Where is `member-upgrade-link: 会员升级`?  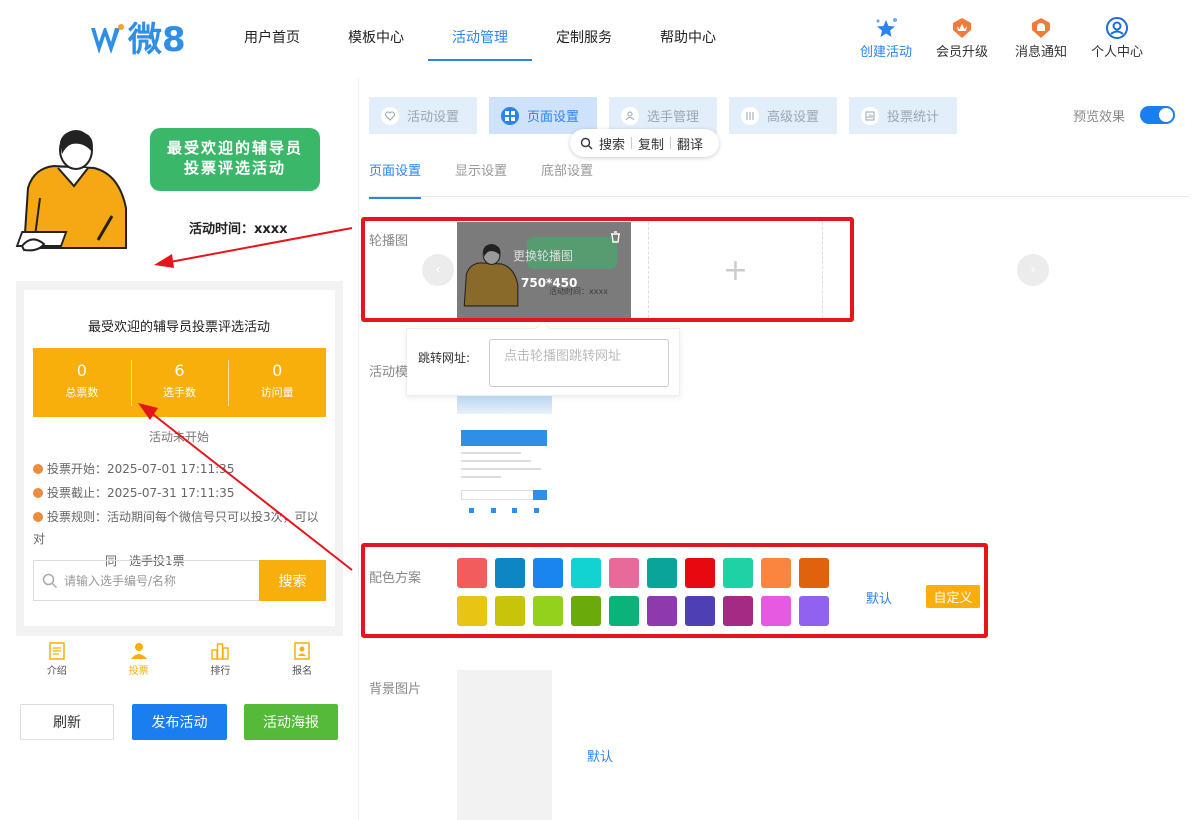 member-upgrade-link: 会员升级 is located at coordinates (962, 38).